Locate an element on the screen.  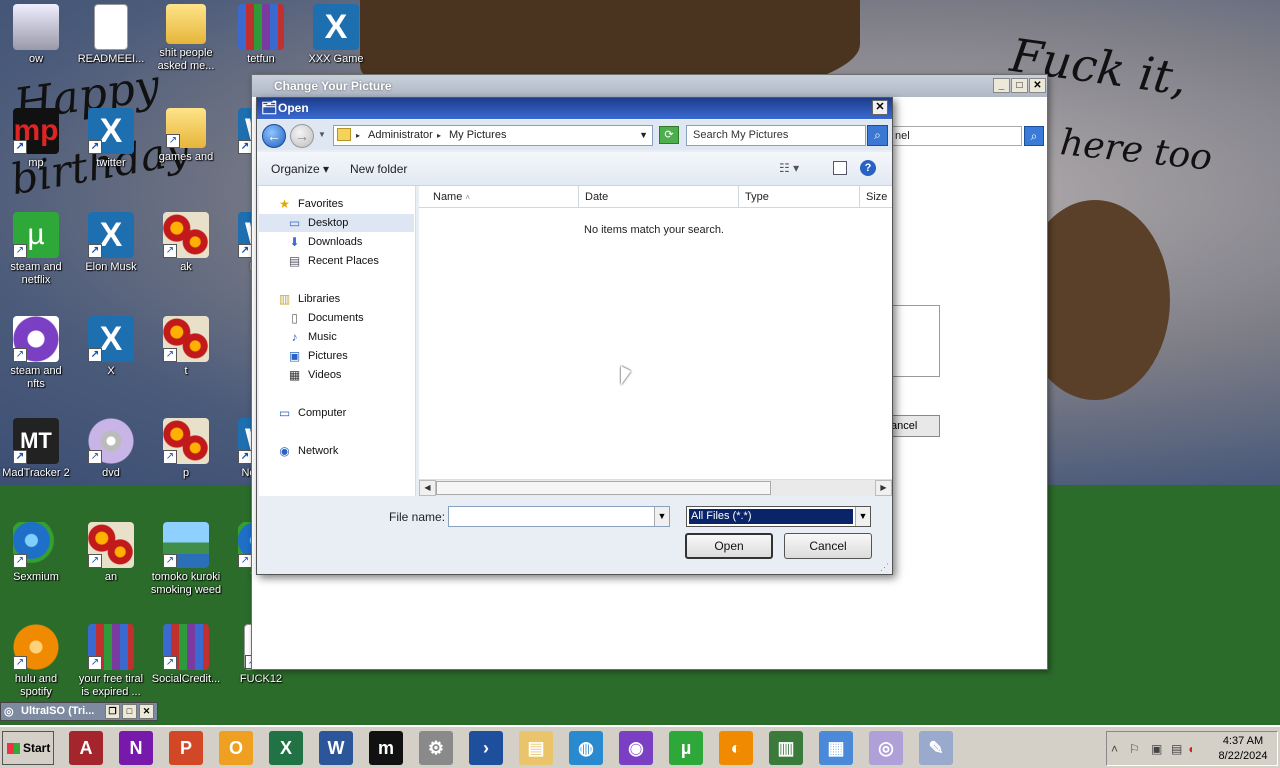
file-type-select: All Files (*.*) ▼ is located at coordinates (778, 516).